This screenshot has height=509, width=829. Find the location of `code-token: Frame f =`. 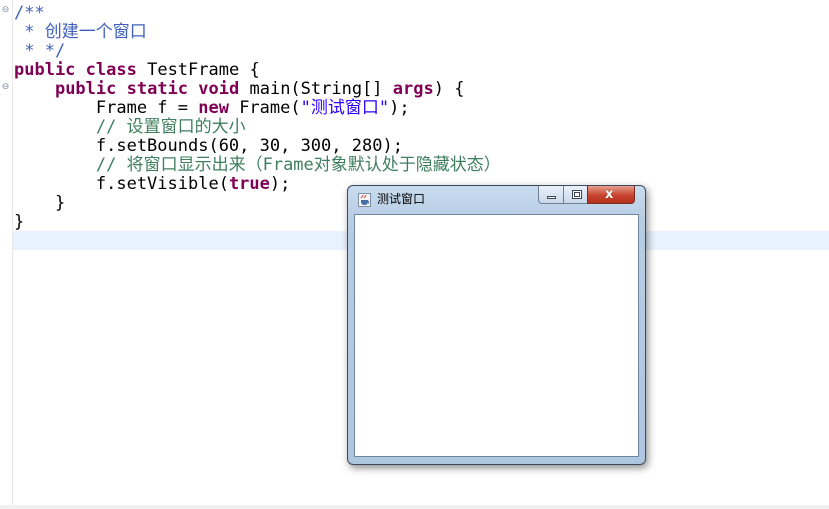

code-token: Frame f = is located at coordinates (106, 108).